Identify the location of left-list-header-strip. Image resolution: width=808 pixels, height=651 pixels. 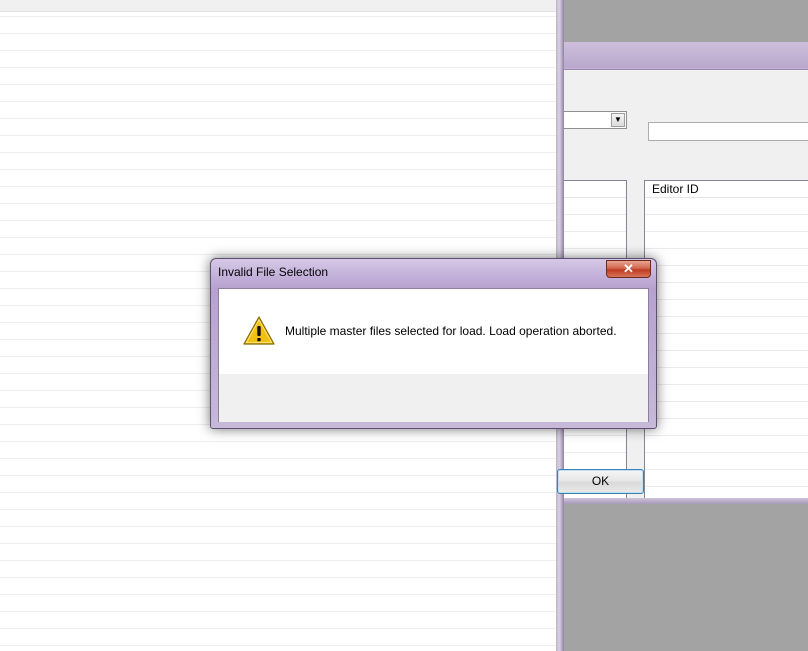
(278, 6).